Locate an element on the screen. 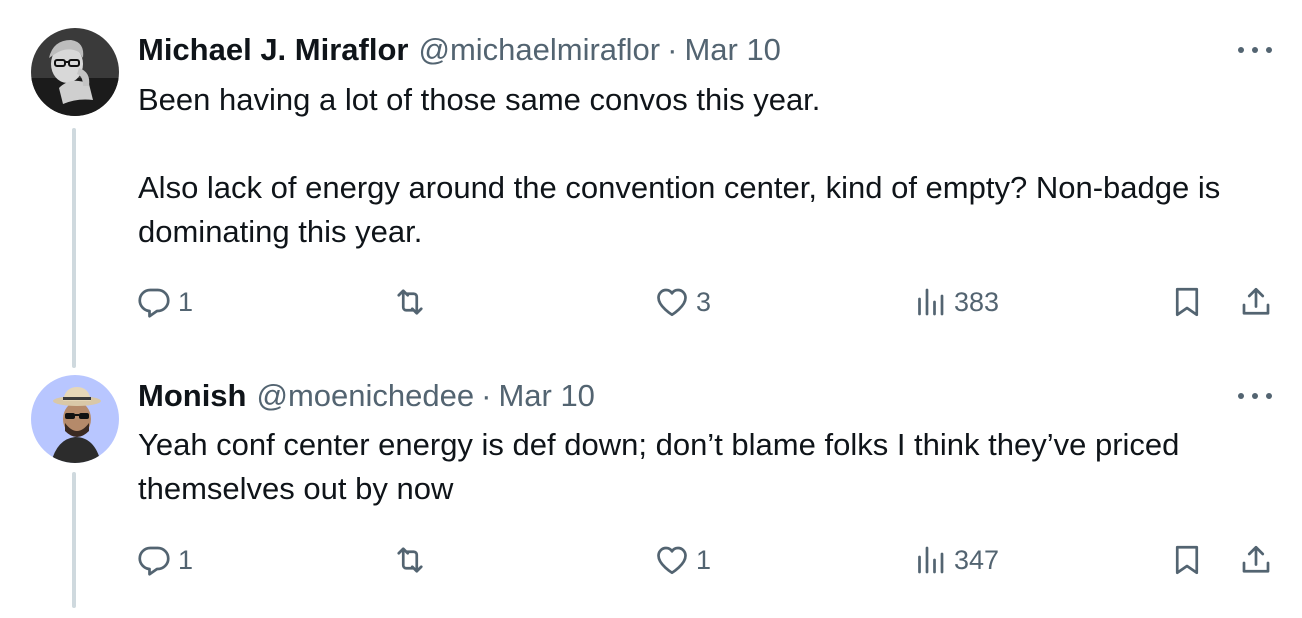  like-count: 1 is located at coordinates (704, 559).